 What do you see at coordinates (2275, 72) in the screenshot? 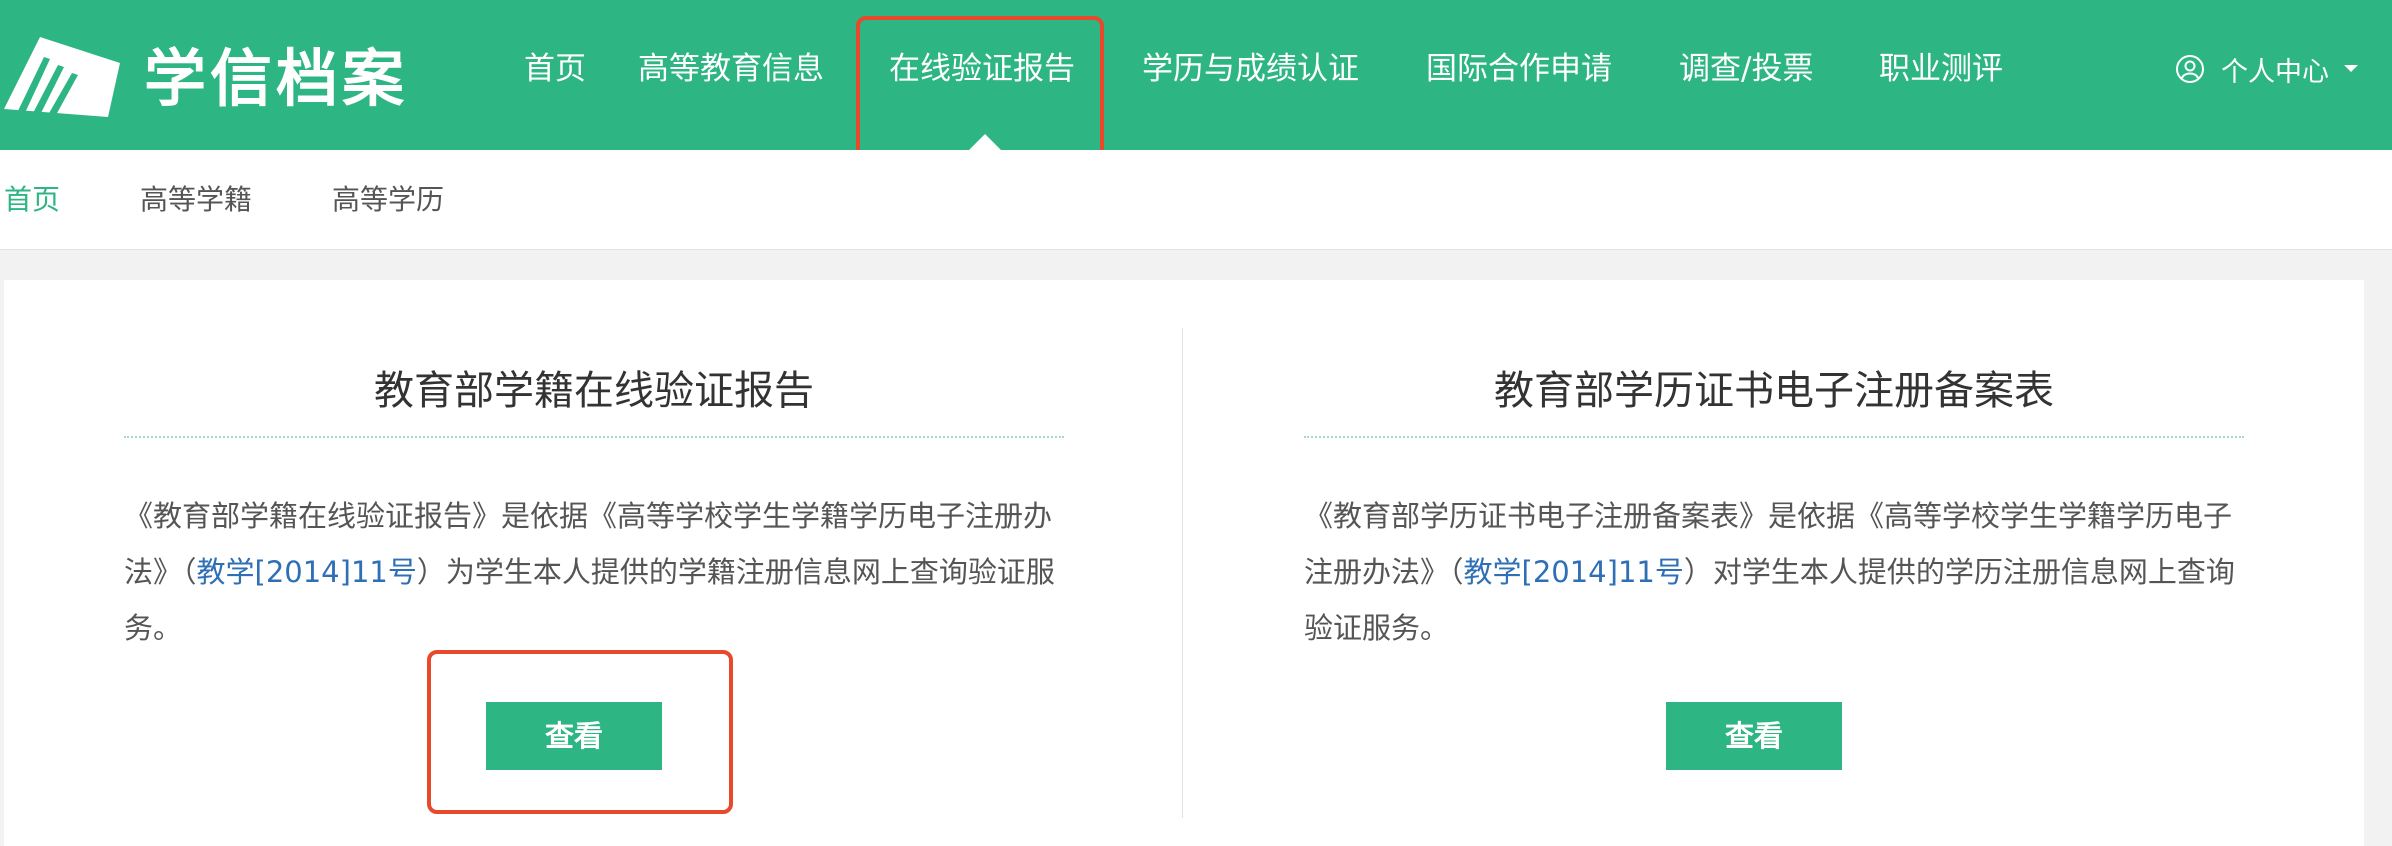
I see `user-center-label: 个人中心` at bounding box center [2275, 72].